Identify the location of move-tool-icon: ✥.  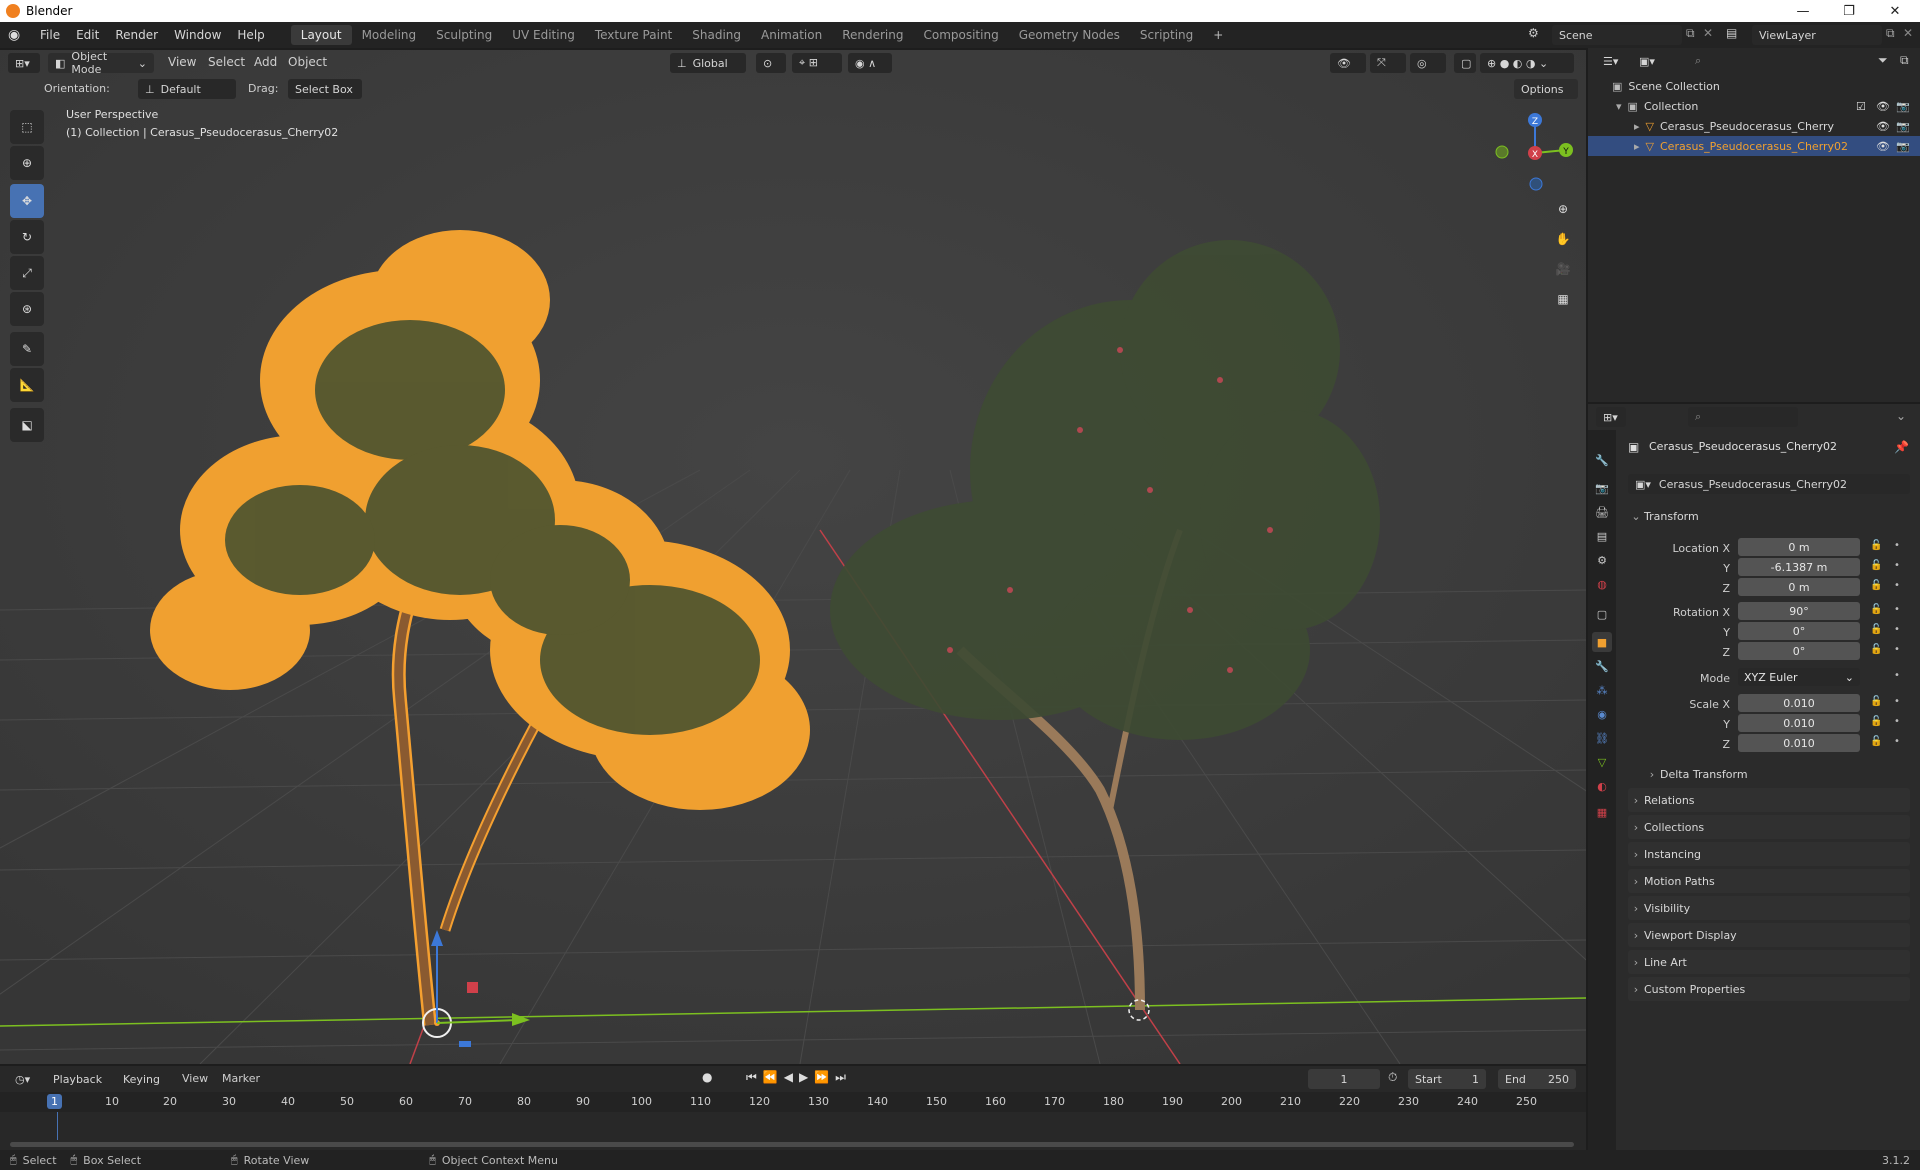
(27, 201).